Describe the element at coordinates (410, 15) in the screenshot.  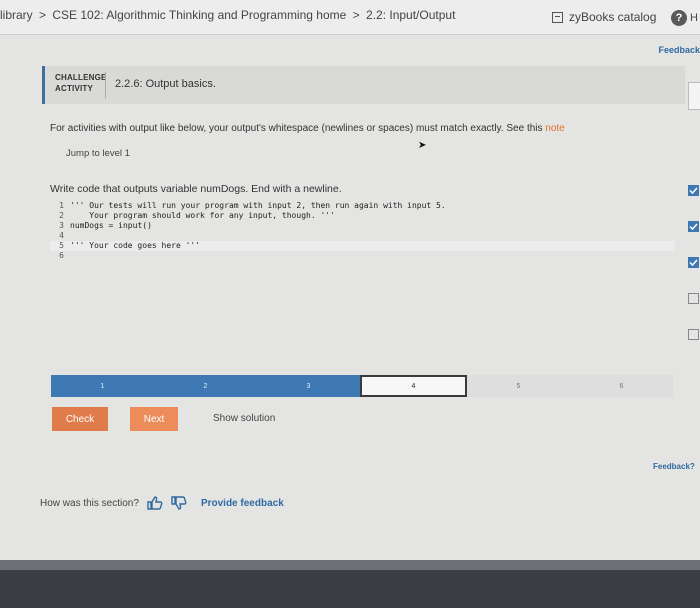
I see `breadcrumb-section: 2.2: Input/Output` at that location.